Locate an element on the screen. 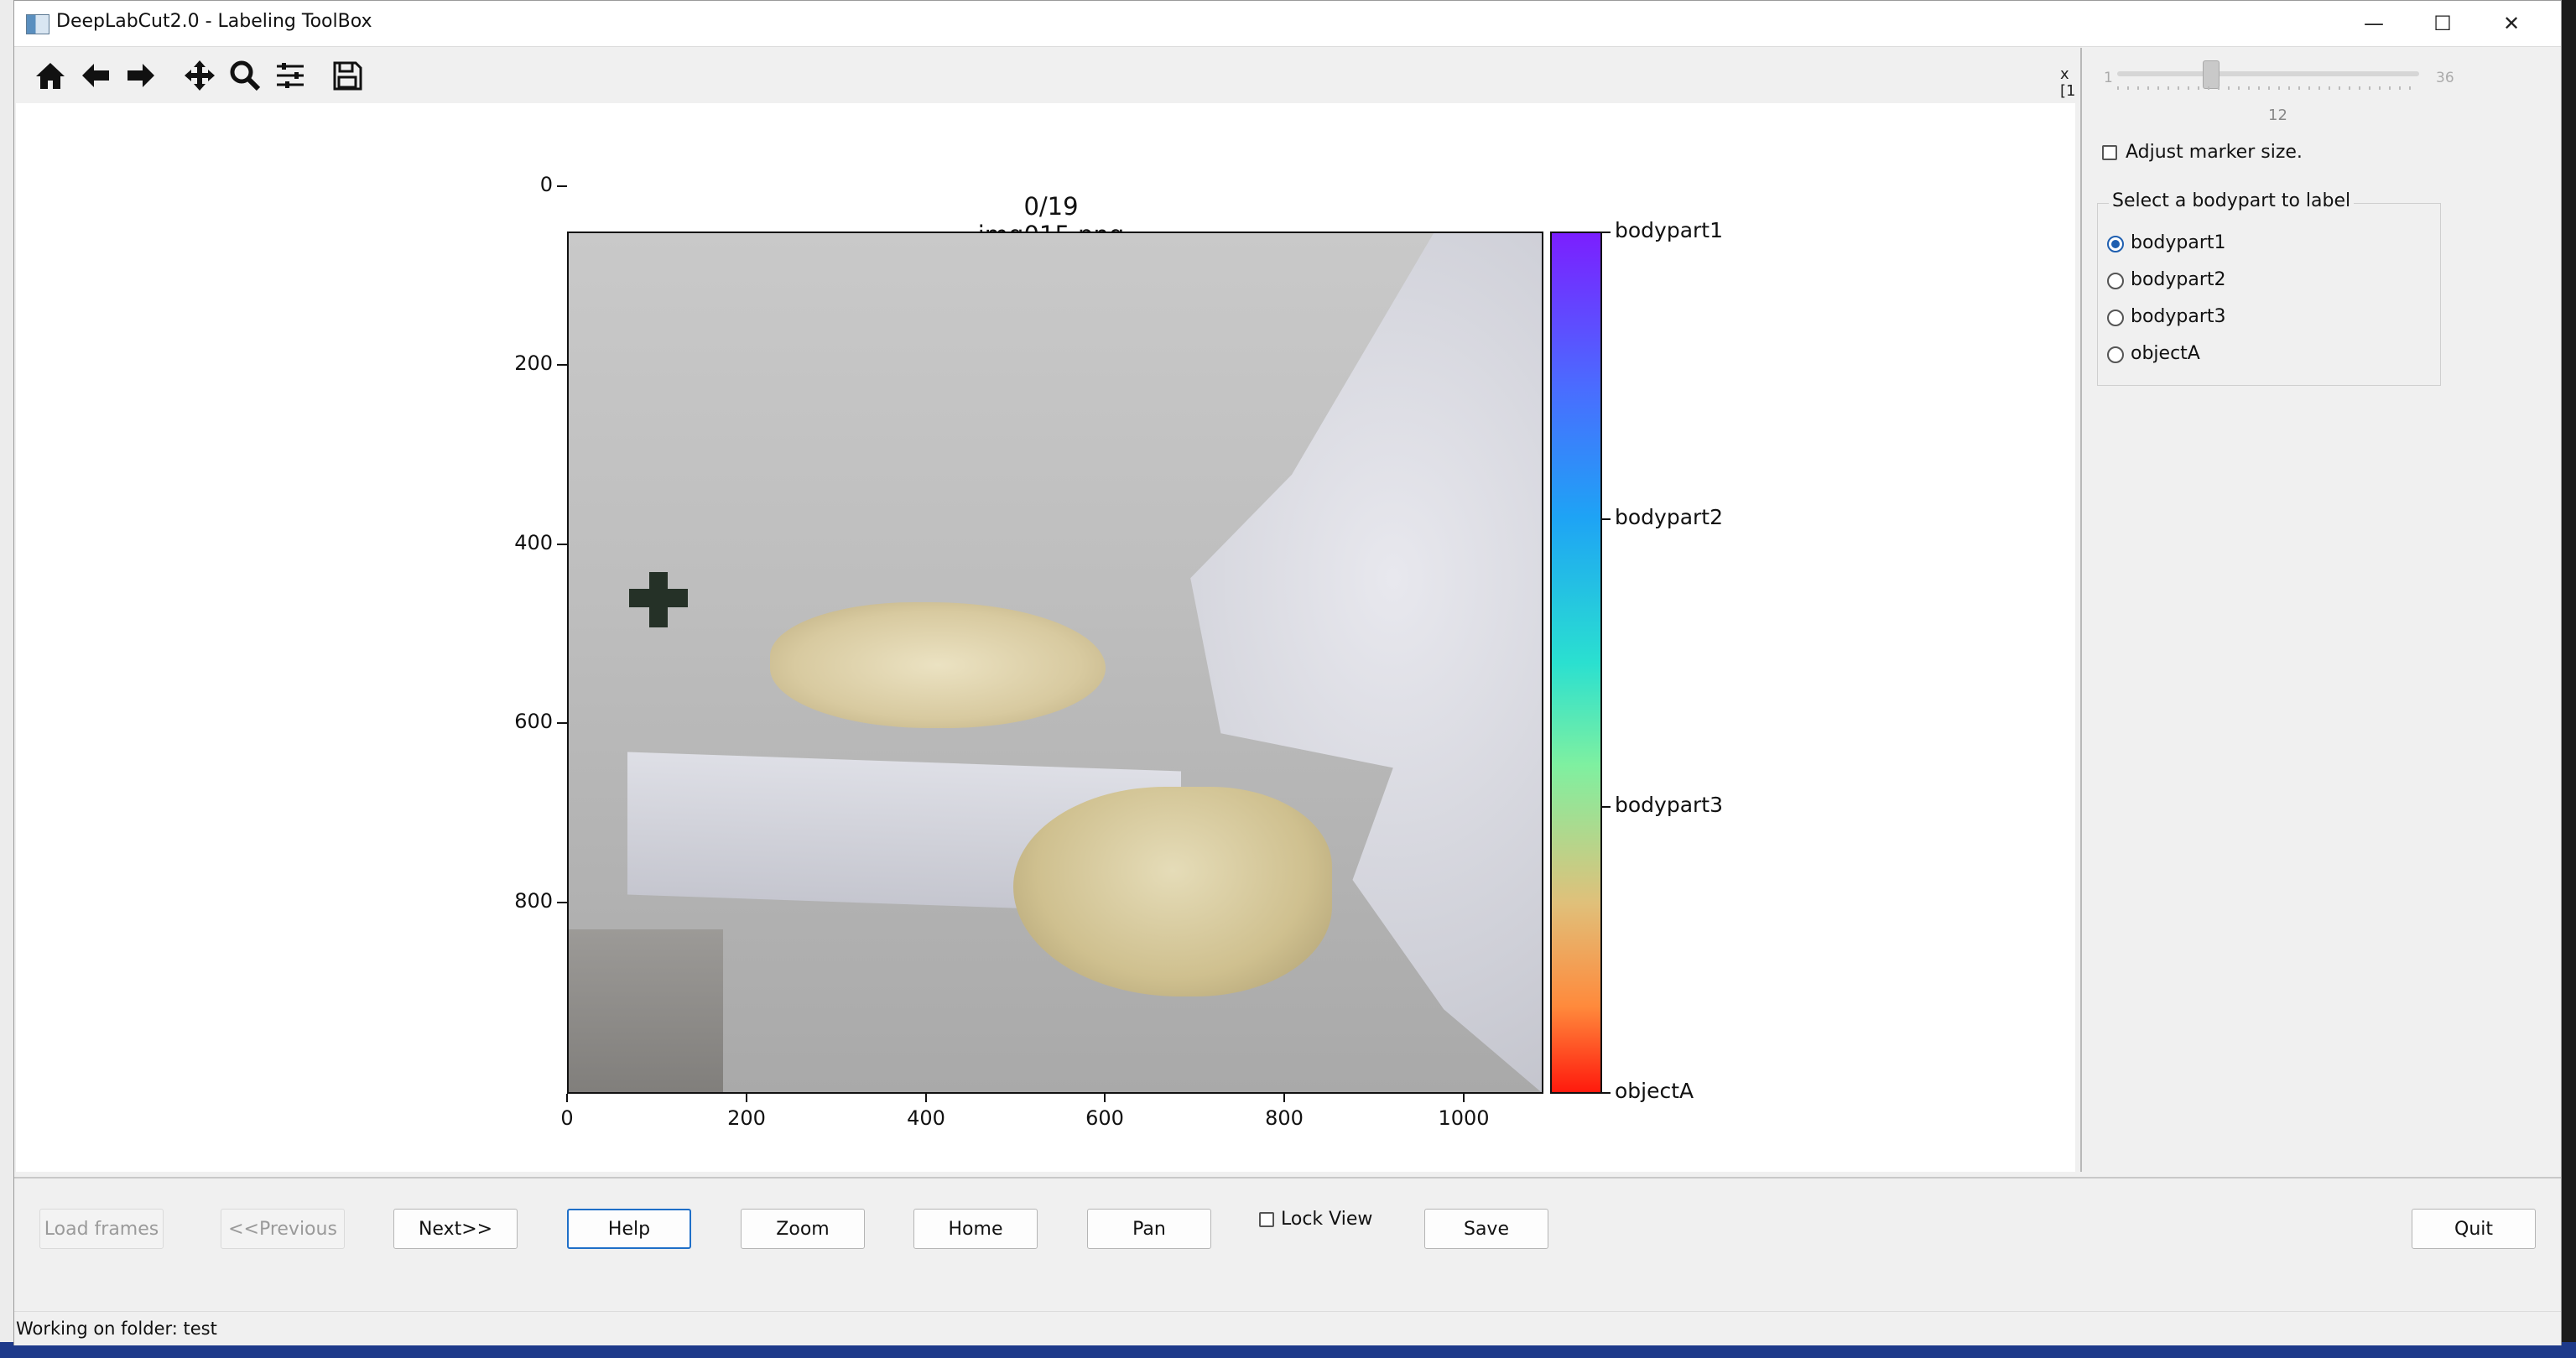 The width and height of the screenshot is (2576, 1358). radio-objecta is located at coordinates (2115, 354).